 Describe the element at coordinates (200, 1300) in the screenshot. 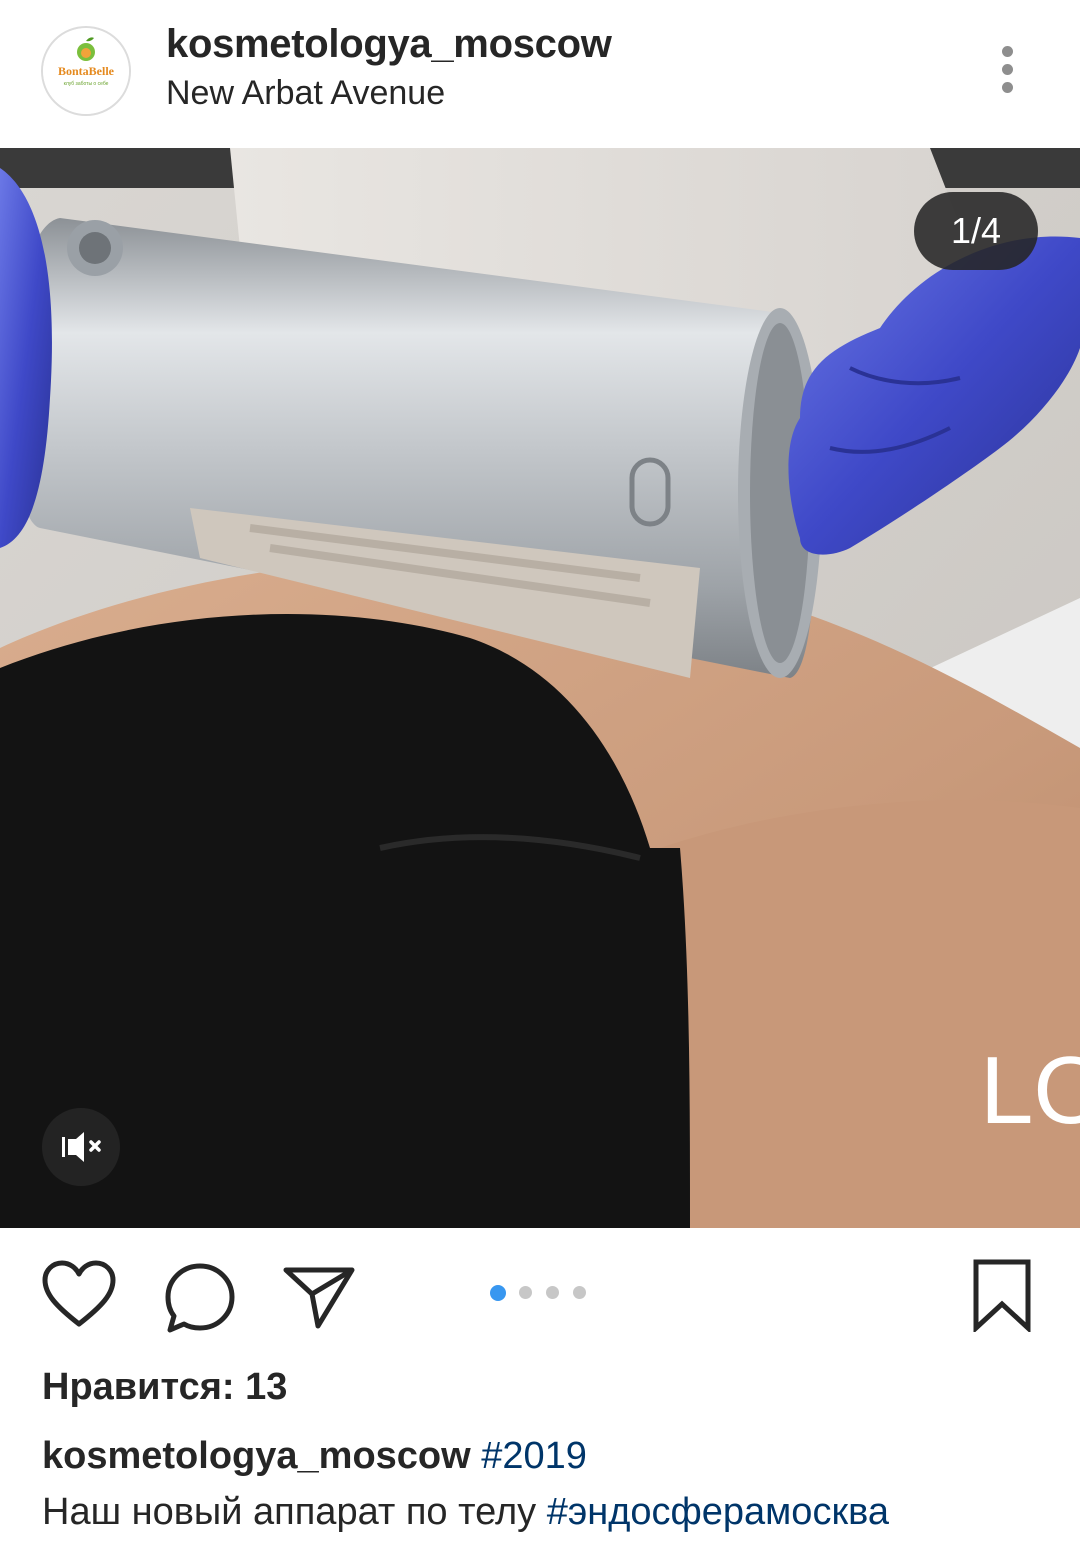

I see `comment-icon` at that location.